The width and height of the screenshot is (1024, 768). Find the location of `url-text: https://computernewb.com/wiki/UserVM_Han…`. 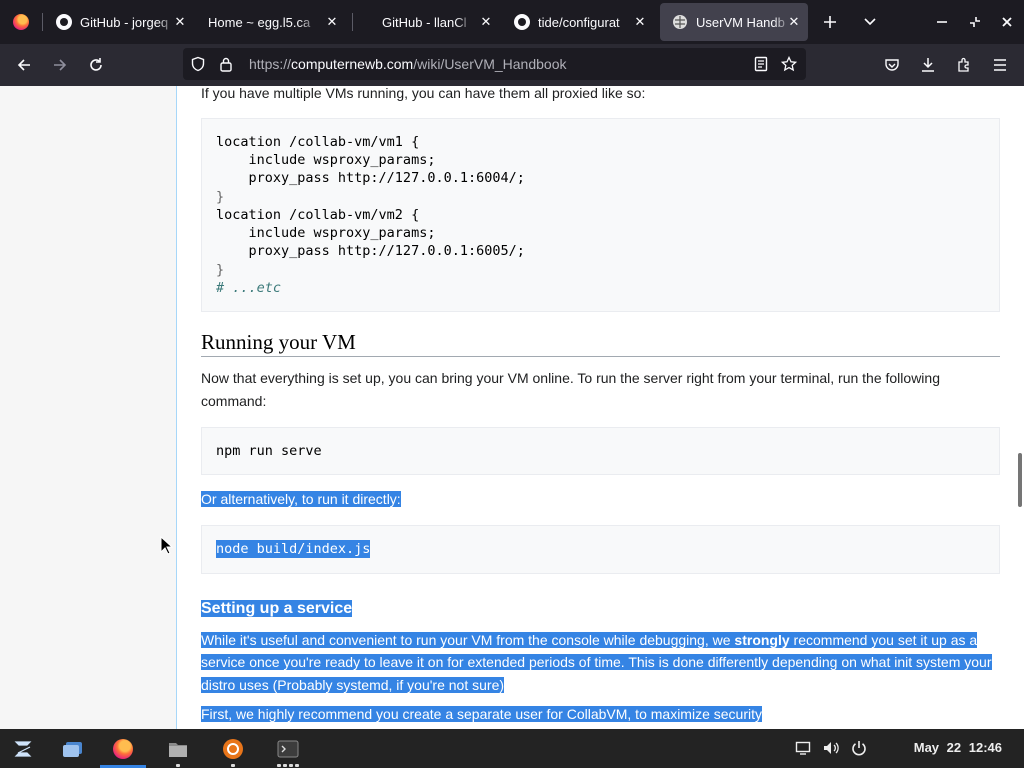

url-text: https://computernewb.com/wiki/UserVM_Han… is located at coordinates (408, 64).